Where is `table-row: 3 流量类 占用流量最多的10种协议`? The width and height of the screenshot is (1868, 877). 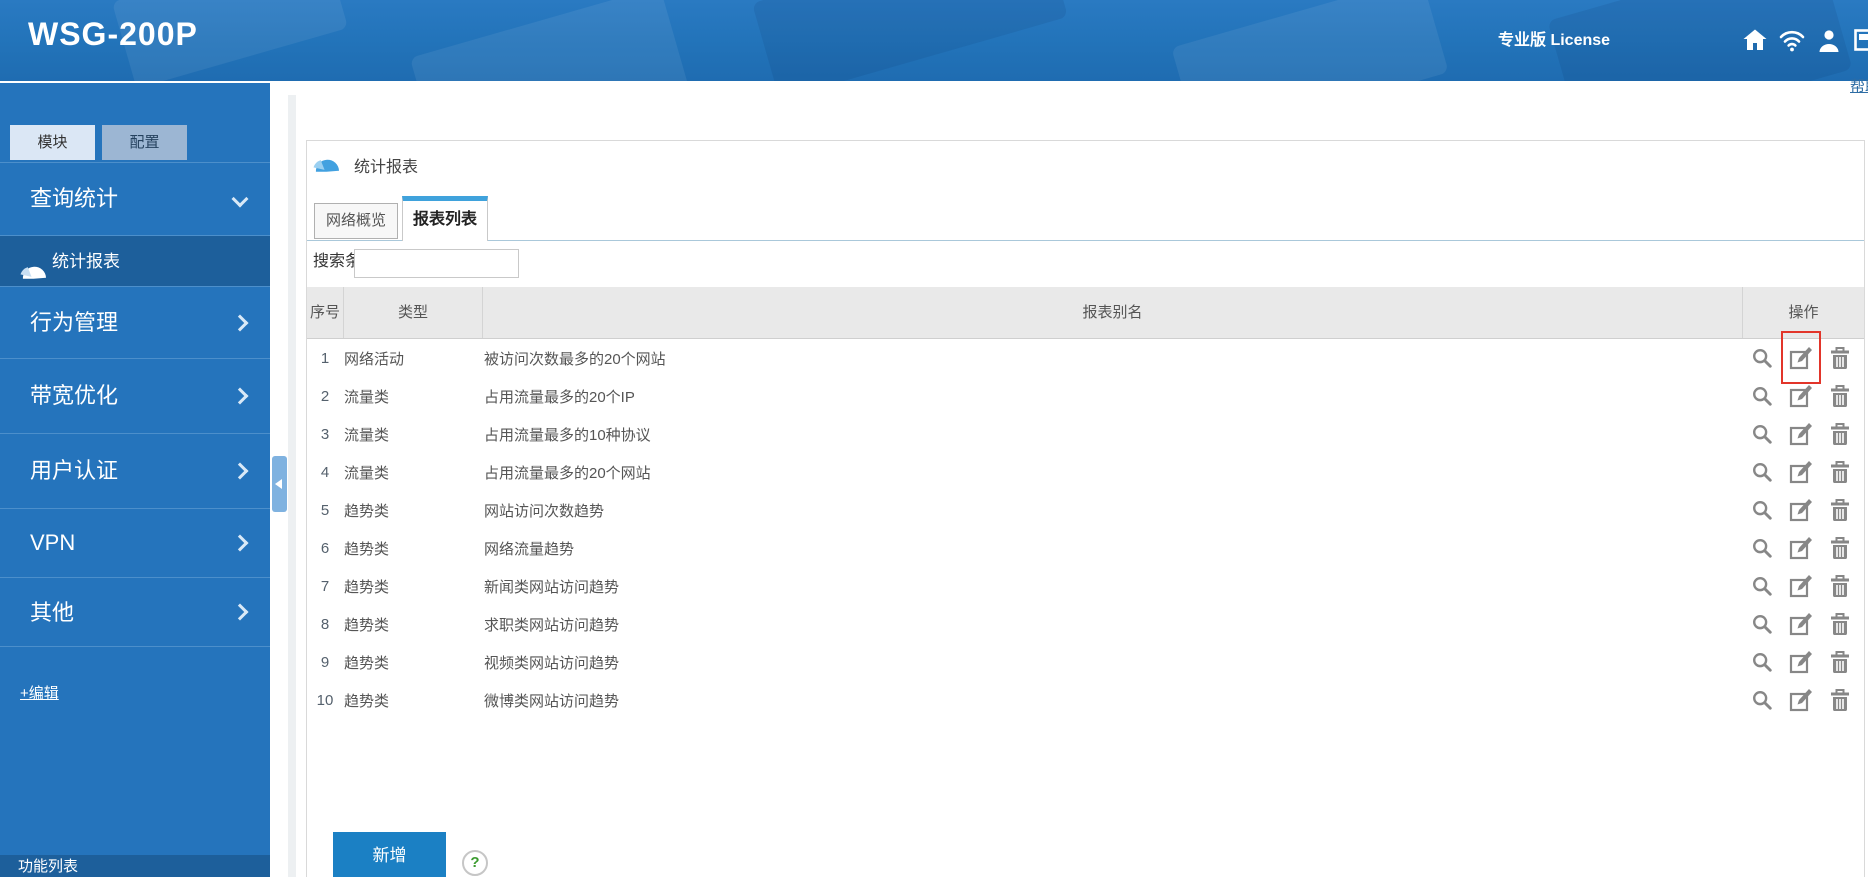 table-row: 3 流量类 占用流量最多的10种协议 is located at coordinates (1085, 434).